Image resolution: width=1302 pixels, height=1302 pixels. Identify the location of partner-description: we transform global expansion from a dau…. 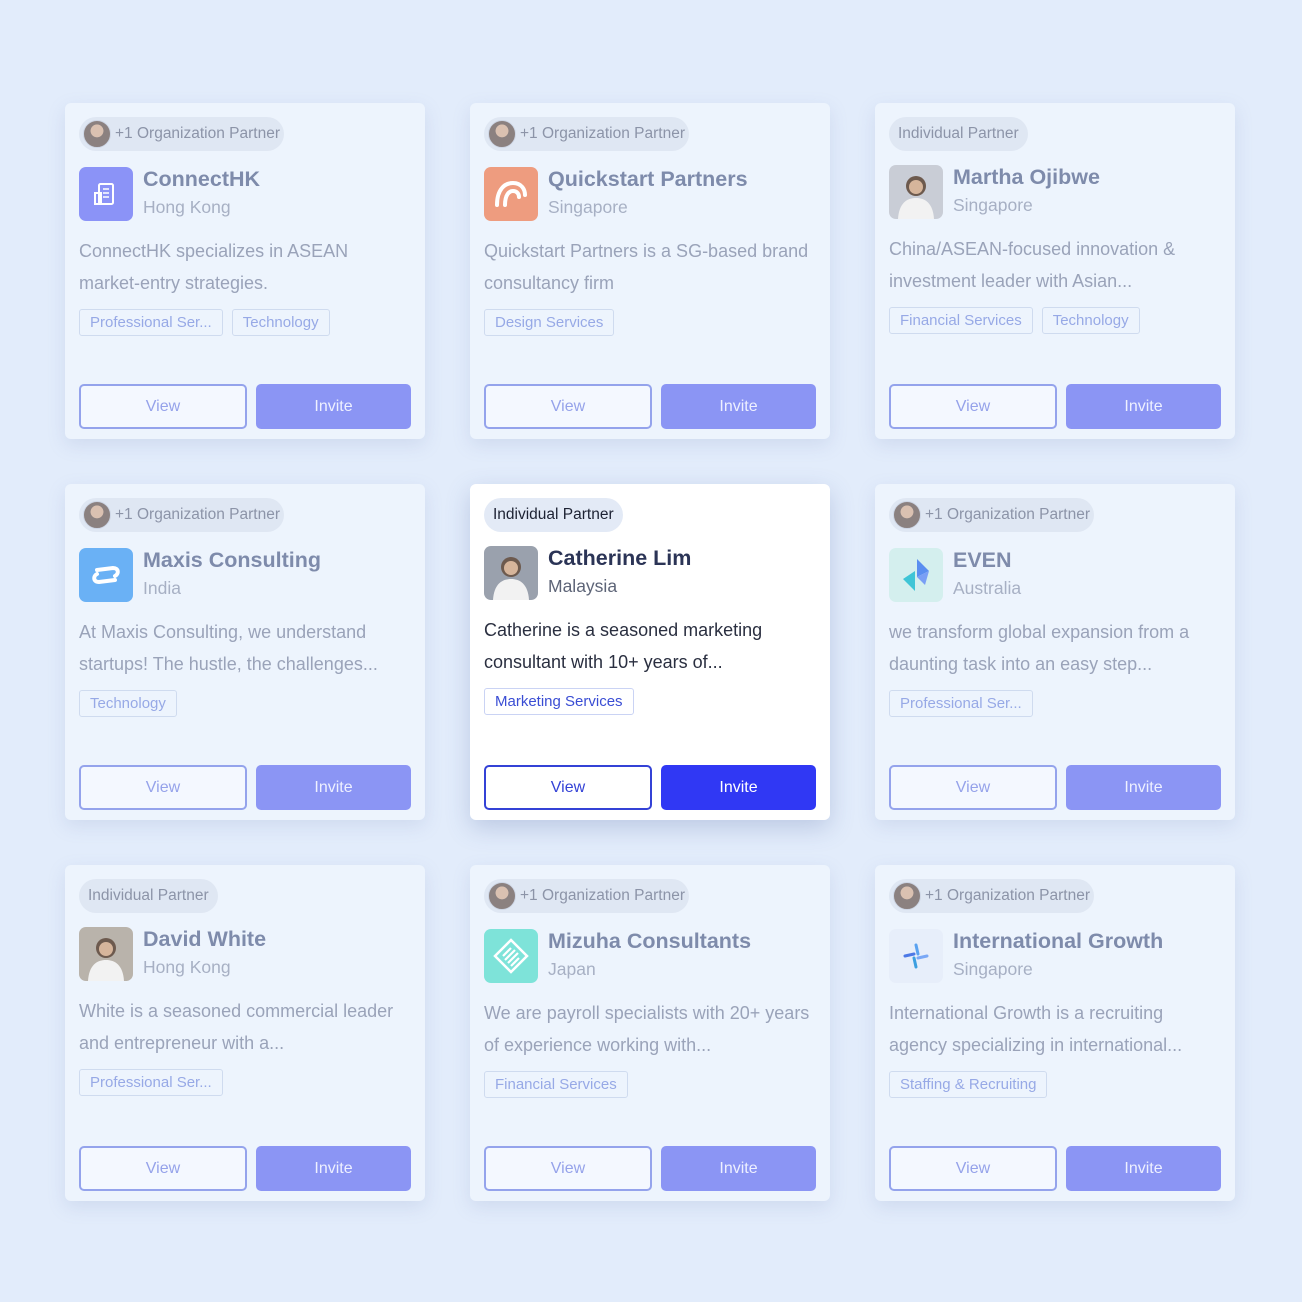
(1039, 648).